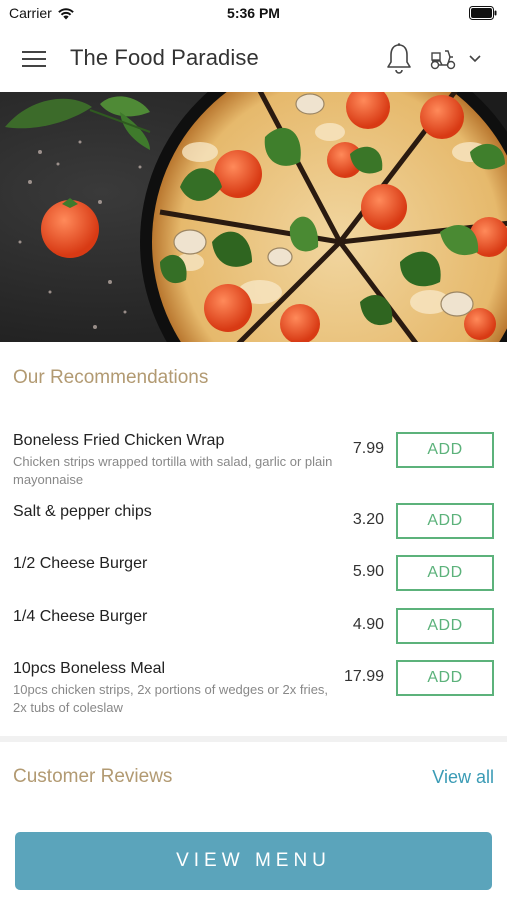 The width and height of the screenshot is (507, 900). I want to click on item-price: 4.90, so click(368, 624).